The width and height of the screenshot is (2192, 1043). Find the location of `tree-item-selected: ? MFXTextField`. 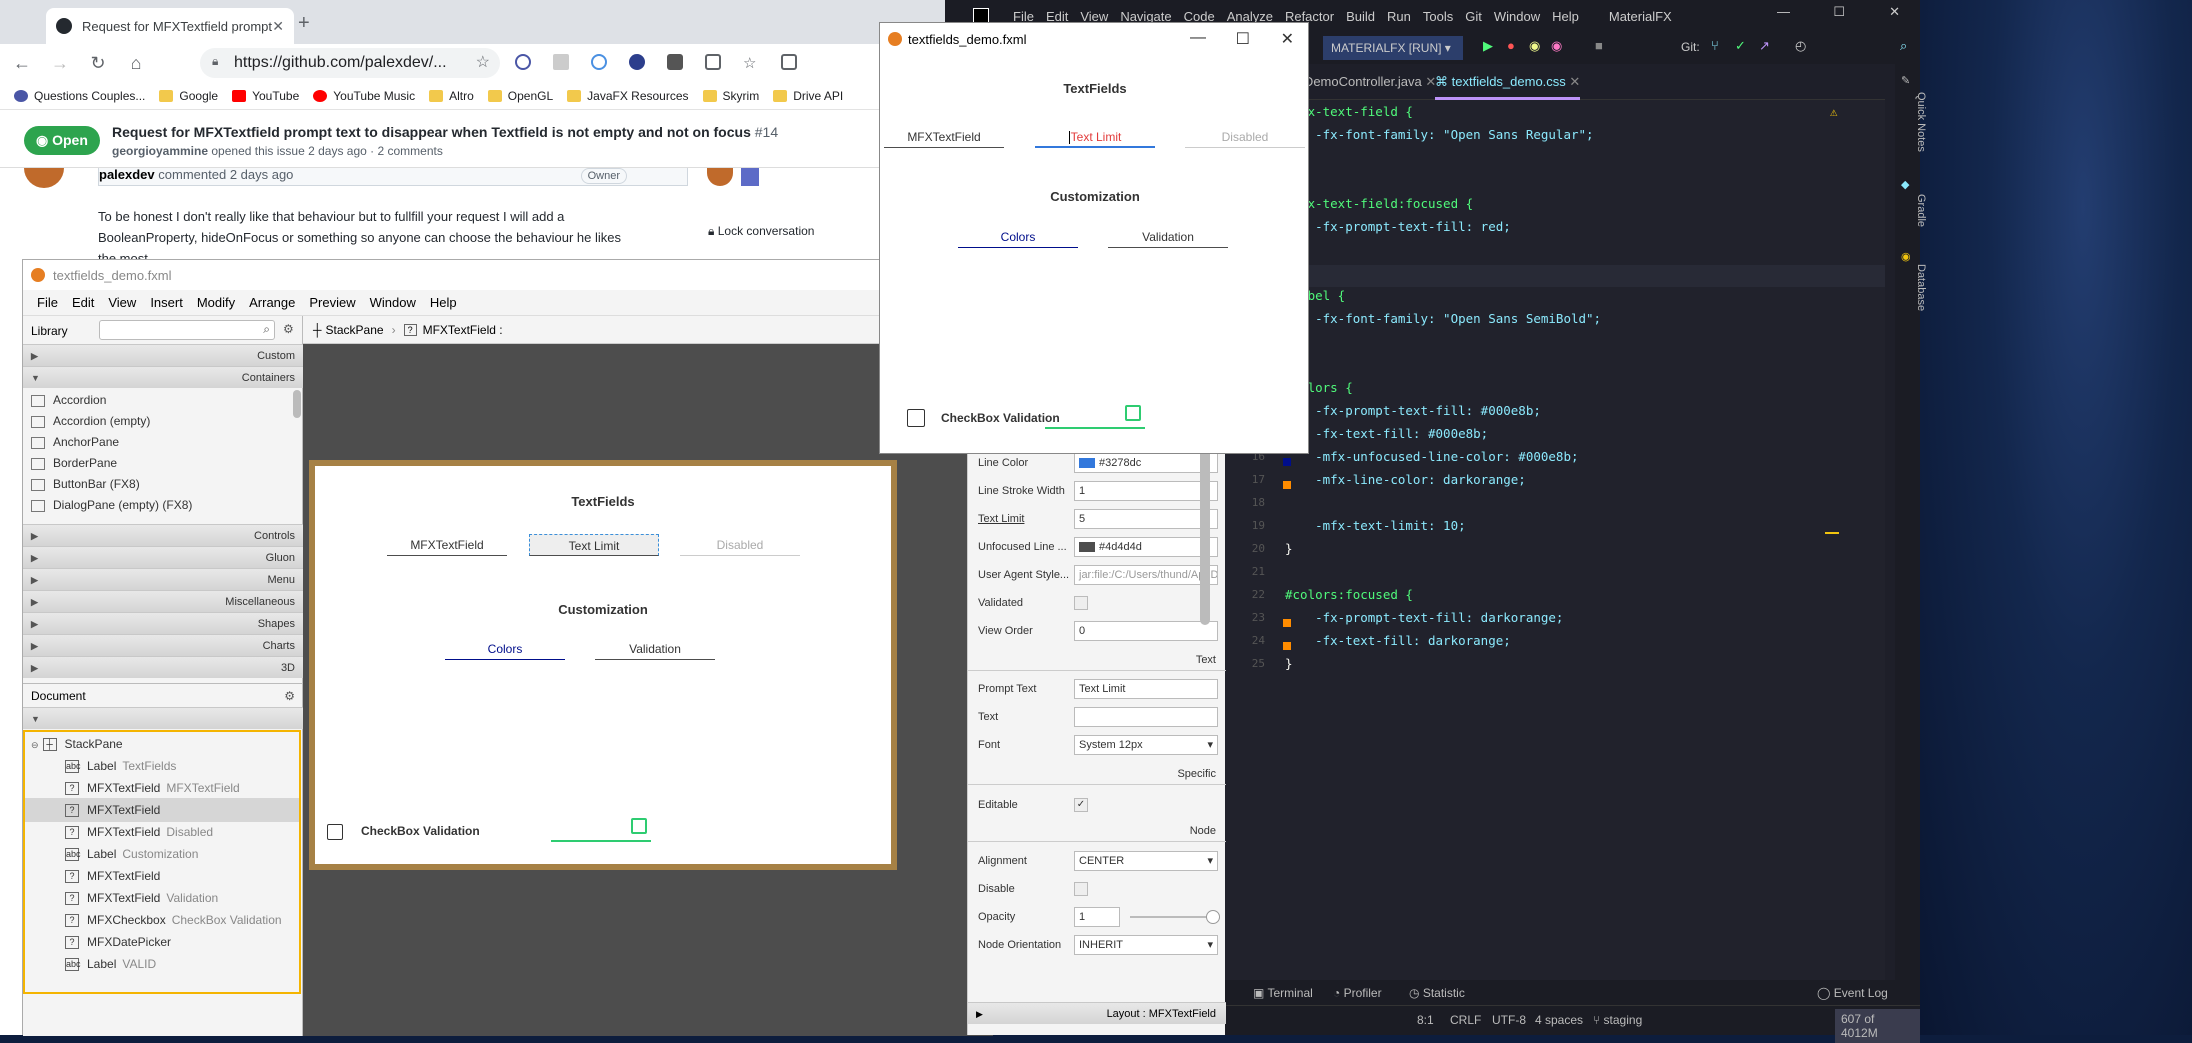

tree-item-selected: ? MFXTextField is located at coordinates (162, 810).